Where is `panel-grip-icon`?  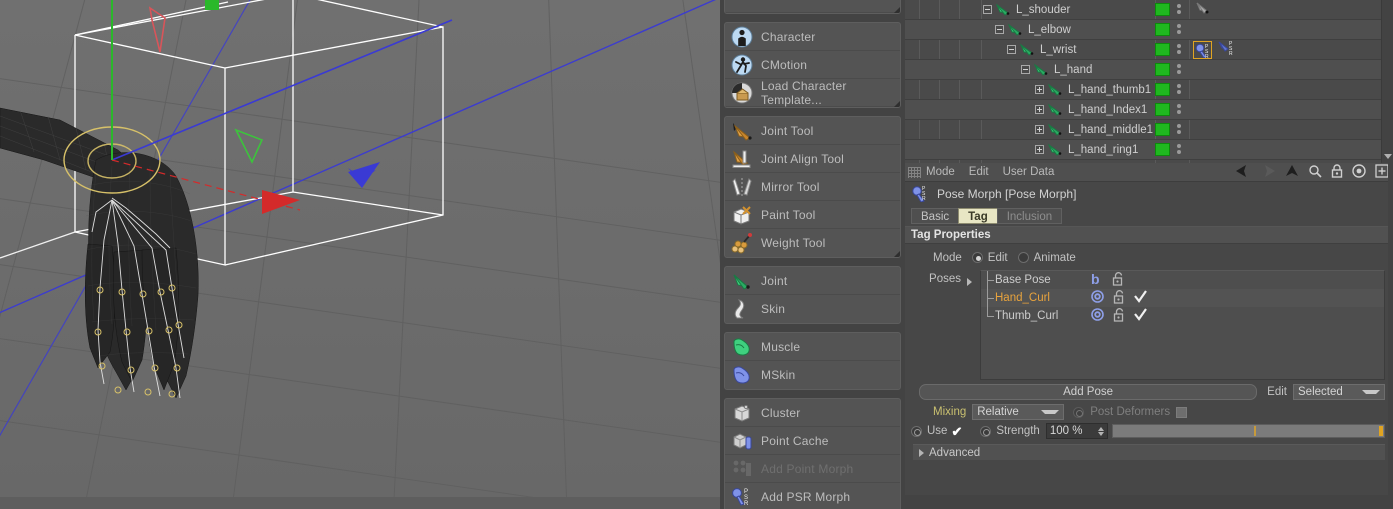 panel-grip-icon is located at coordinates (914, 172).